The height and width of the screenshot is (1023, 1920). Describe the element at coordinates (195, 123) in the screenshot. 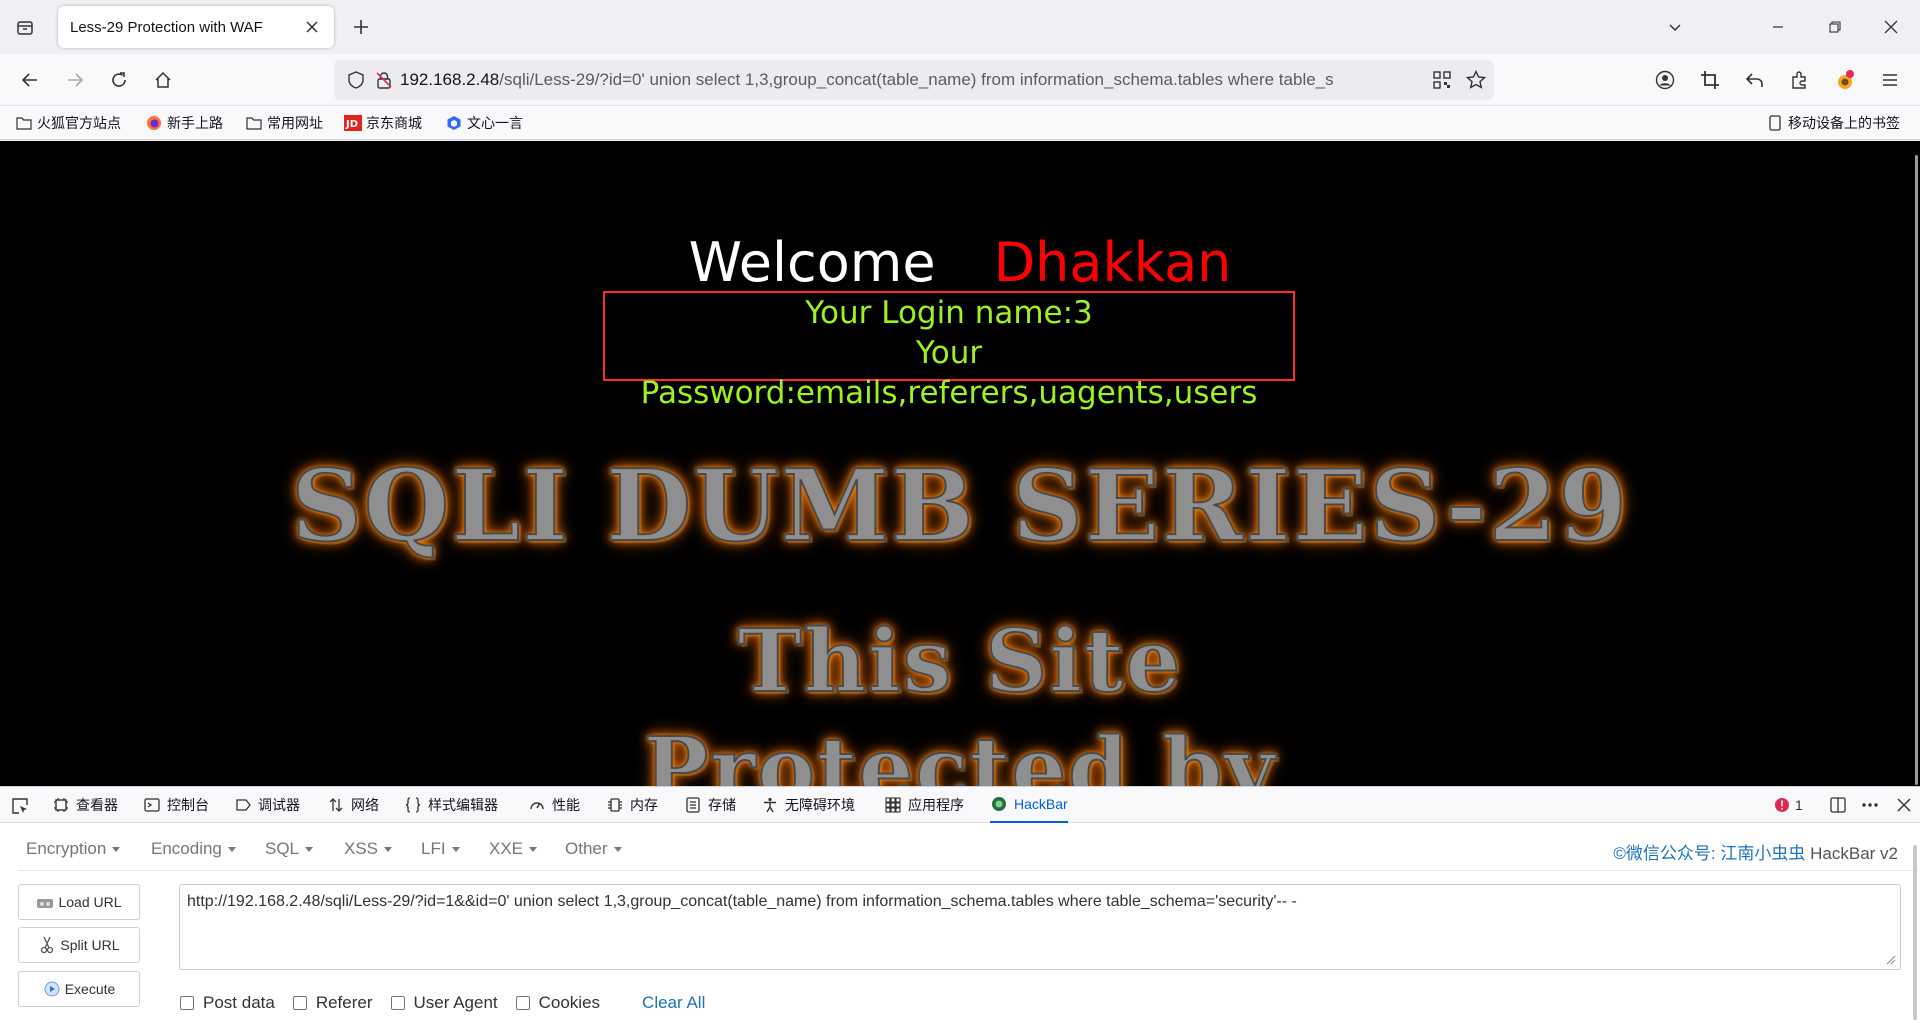

I see `bookmark-label: 新手上路` at that location.